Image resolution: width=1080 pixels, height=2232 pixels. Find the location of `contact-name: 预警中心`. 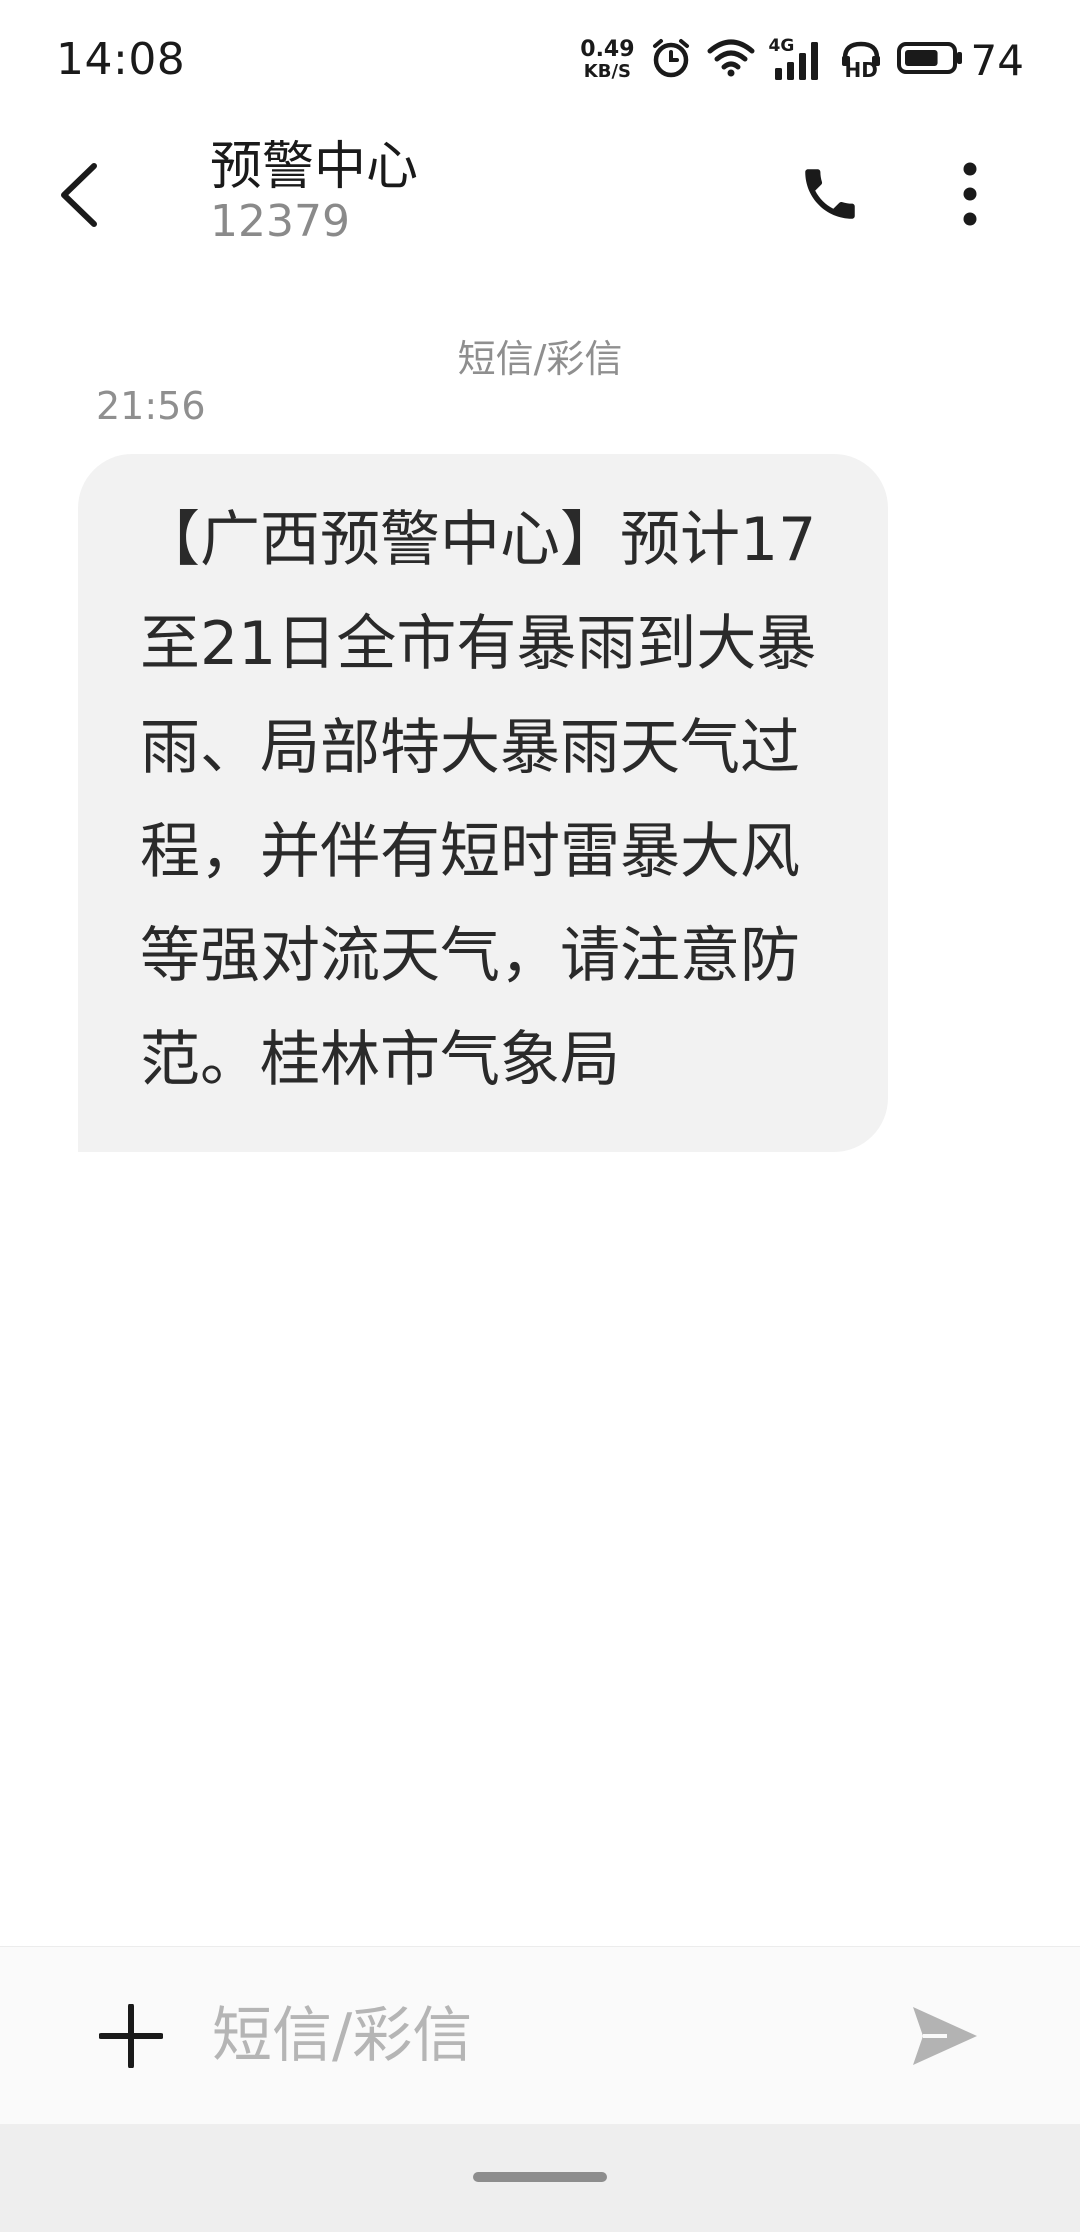

contact-name: 预警中心 is located at coordinates (314, 167).